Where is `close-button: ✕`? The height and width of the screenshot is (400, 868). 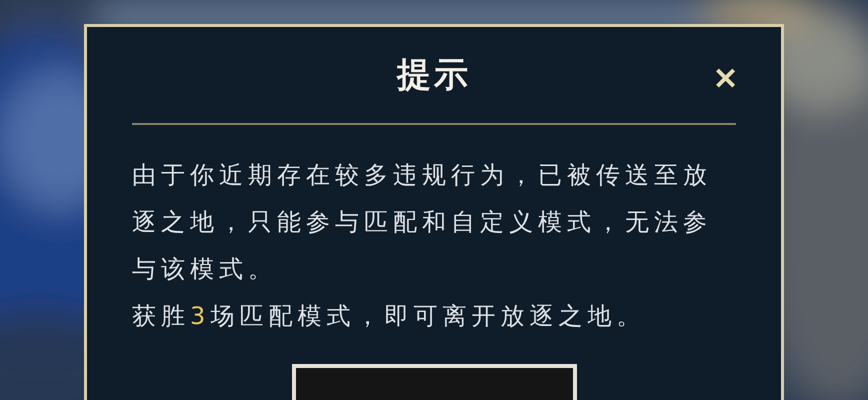 close-button: ✕ is located at coordinates (725, 80).